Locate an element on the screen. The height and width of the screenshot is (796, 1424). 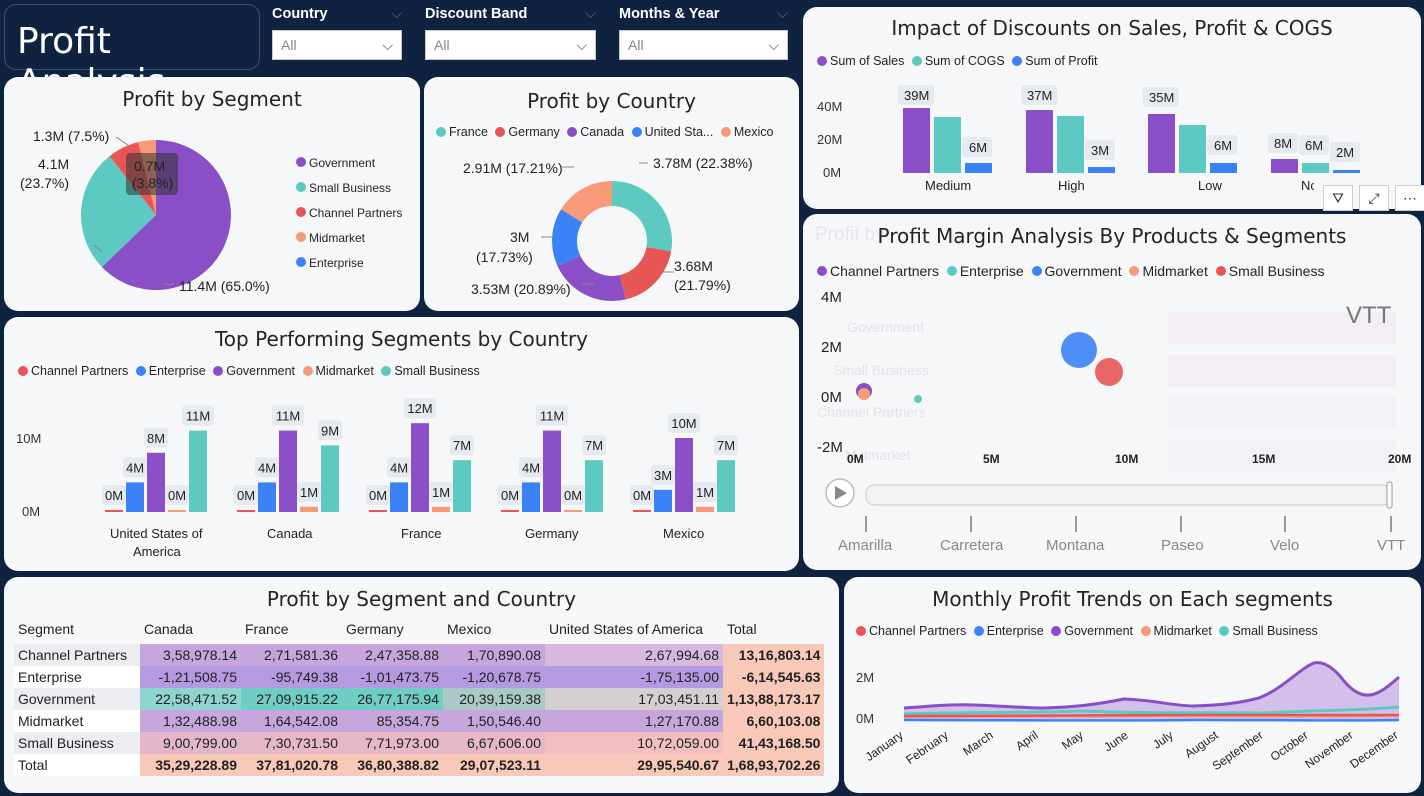
table-cell: 3,58,978.14 is located at coordinates (190, 655).